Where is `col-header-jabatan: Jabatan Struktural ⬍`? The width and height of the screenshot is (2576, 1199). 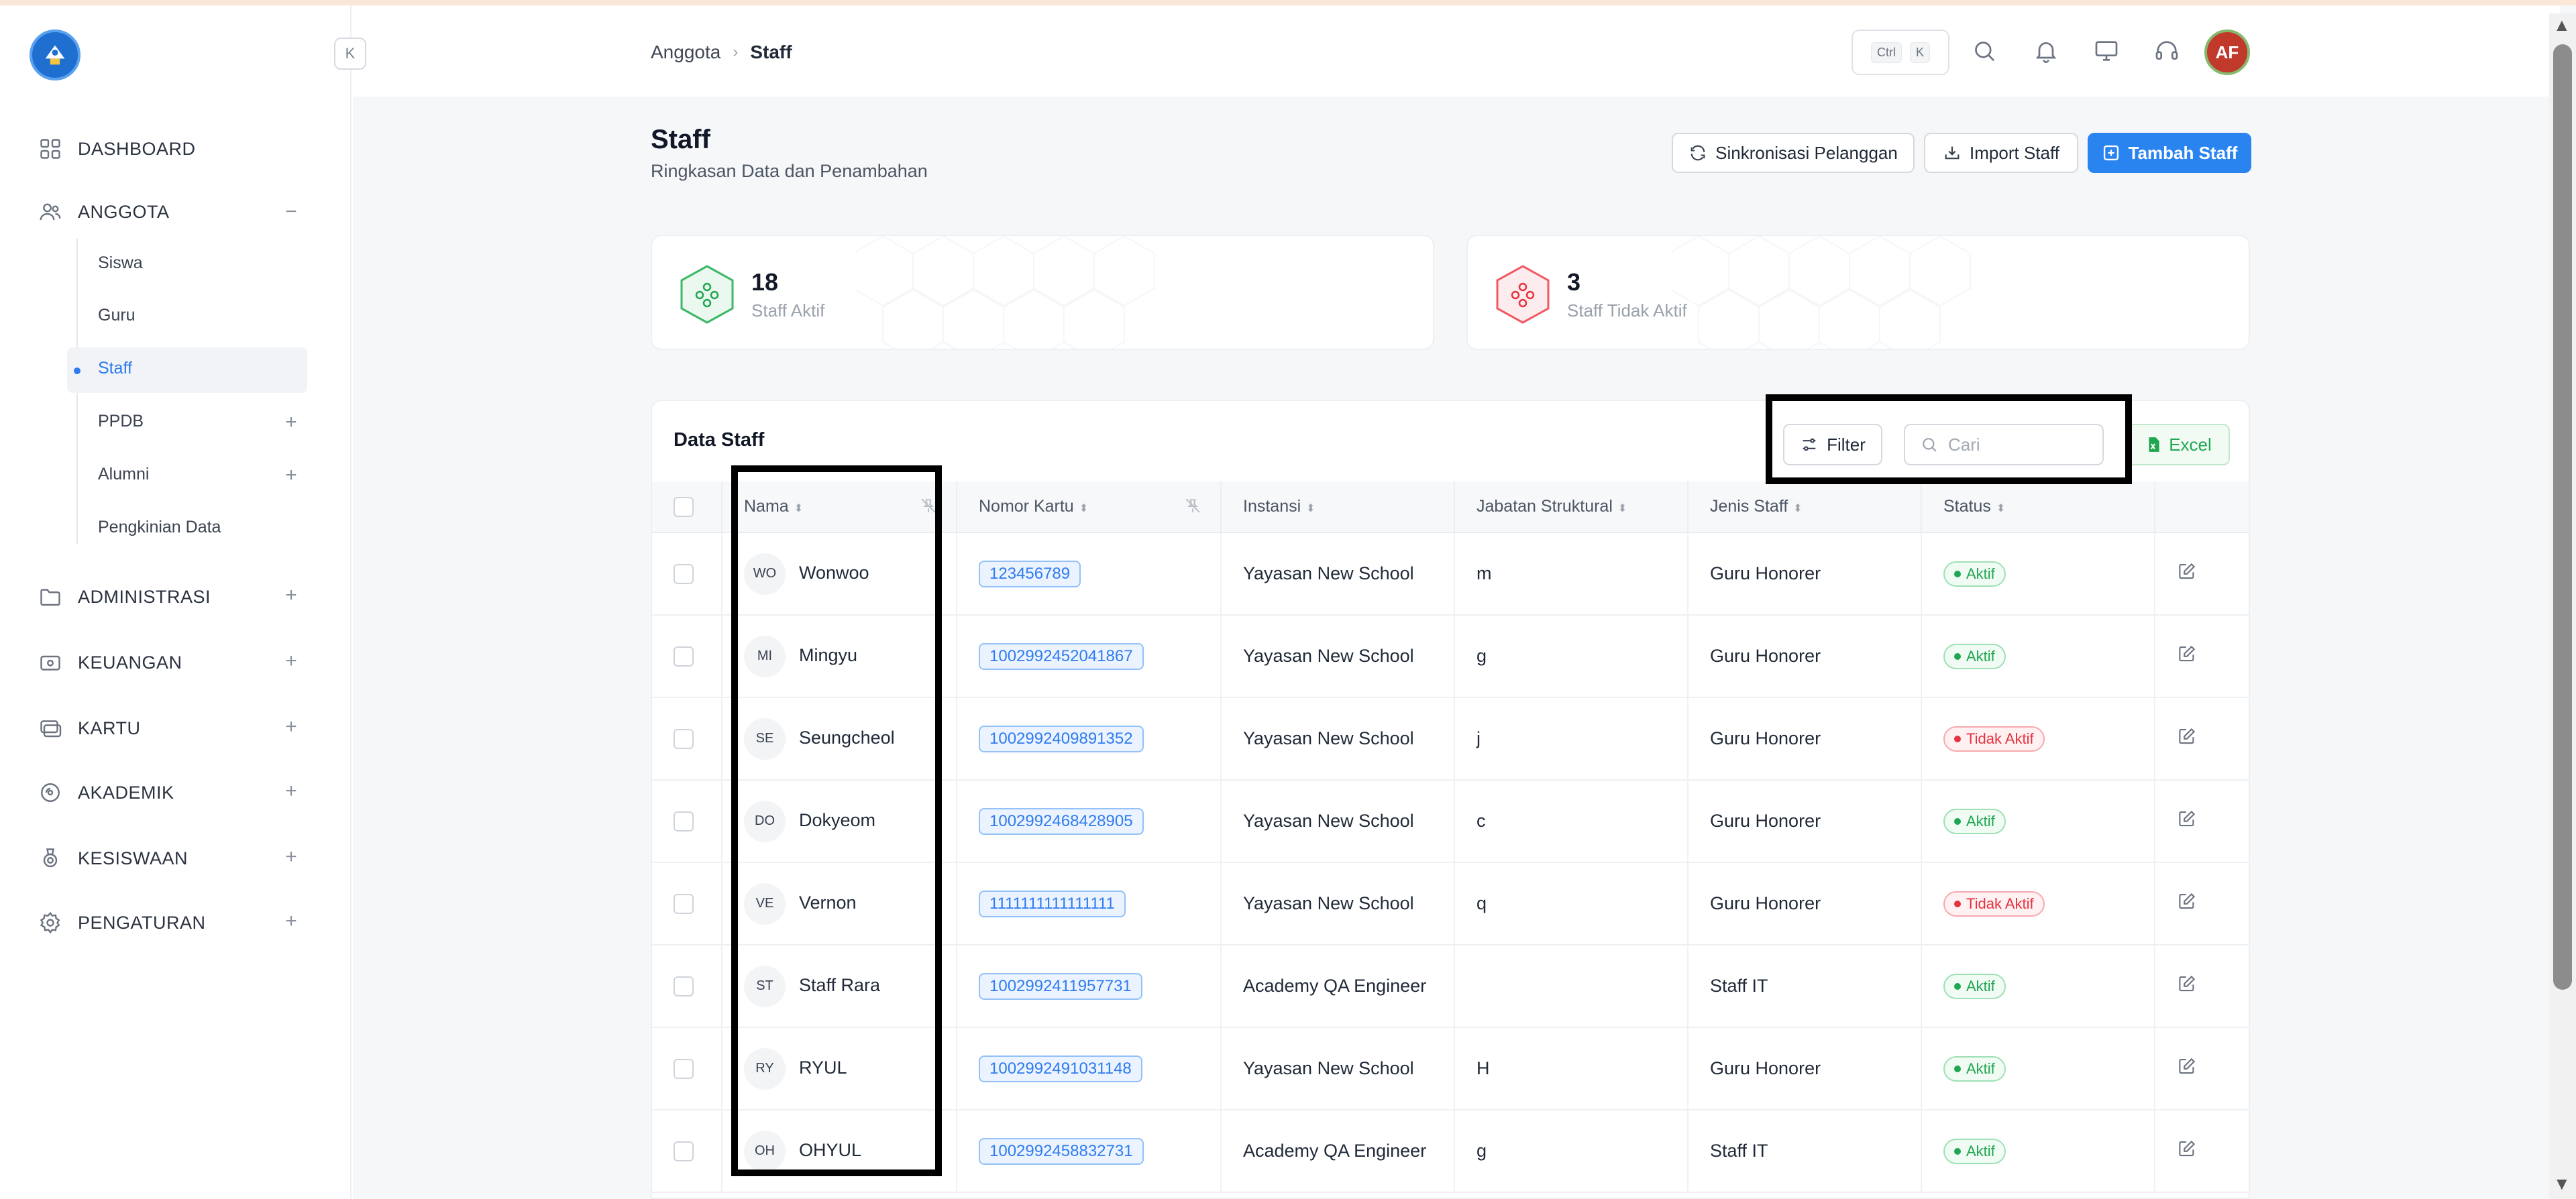
col-header-jabatan: Jabatan Struktural ⬍ is located at coordinates (1571, 507).